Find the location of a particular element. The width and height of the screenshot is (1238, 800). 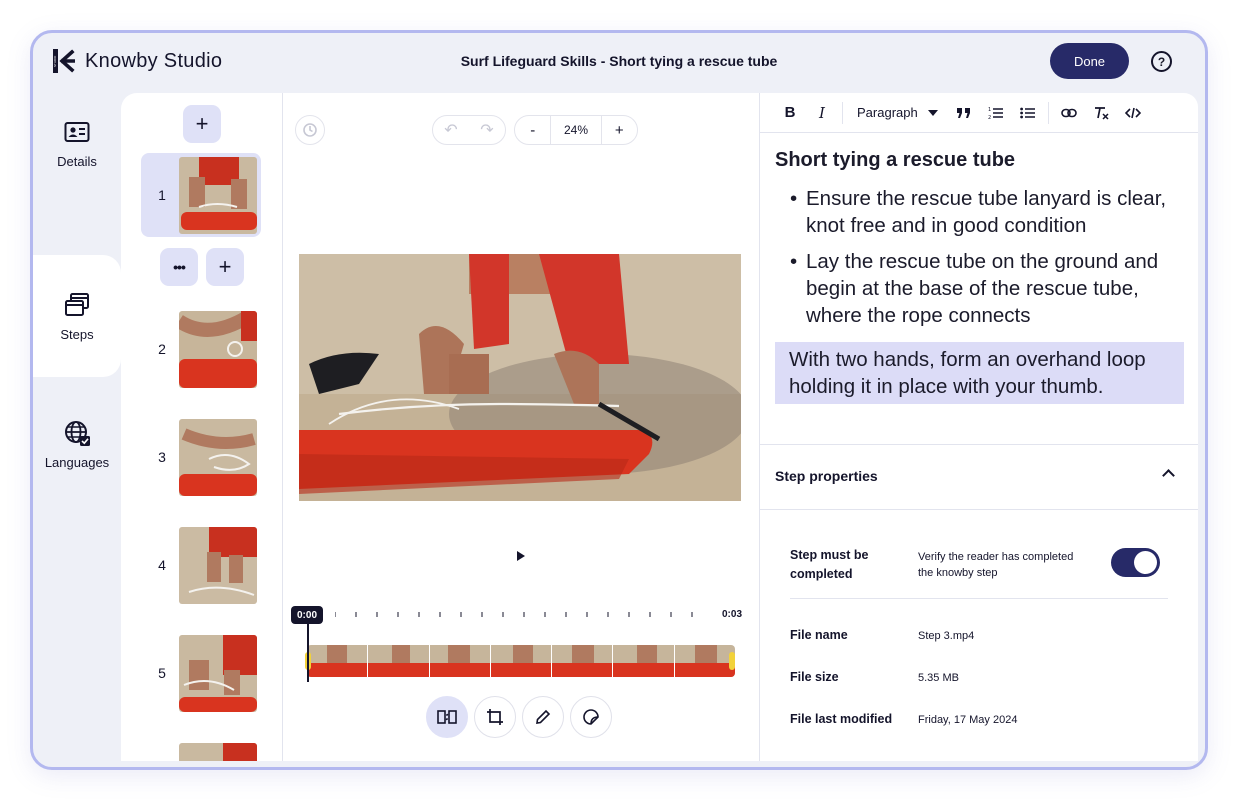

done-button: Done is located at coordinates (1089, 61).